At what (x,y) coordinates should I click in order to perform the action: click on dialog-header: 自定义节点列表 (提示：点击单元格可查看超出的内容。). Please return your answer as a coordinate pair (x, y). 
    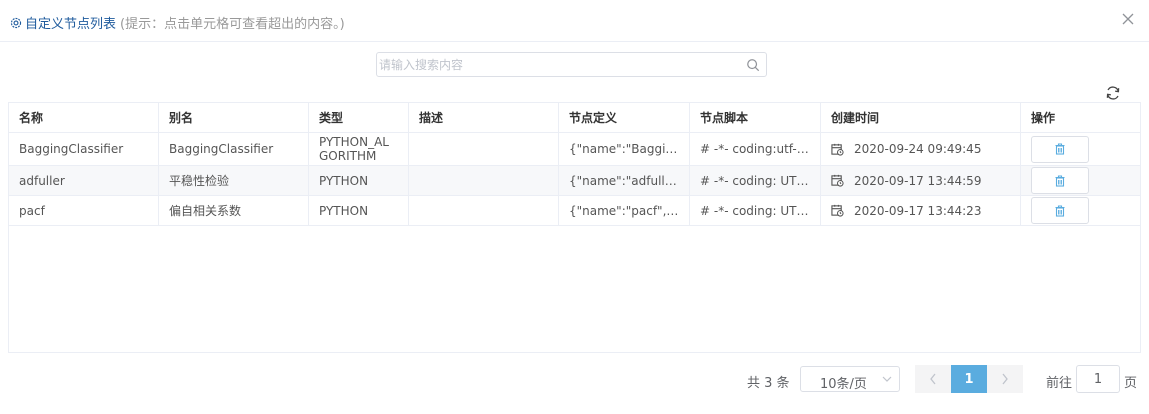
    Looking at the image, I should click on (574, 21).